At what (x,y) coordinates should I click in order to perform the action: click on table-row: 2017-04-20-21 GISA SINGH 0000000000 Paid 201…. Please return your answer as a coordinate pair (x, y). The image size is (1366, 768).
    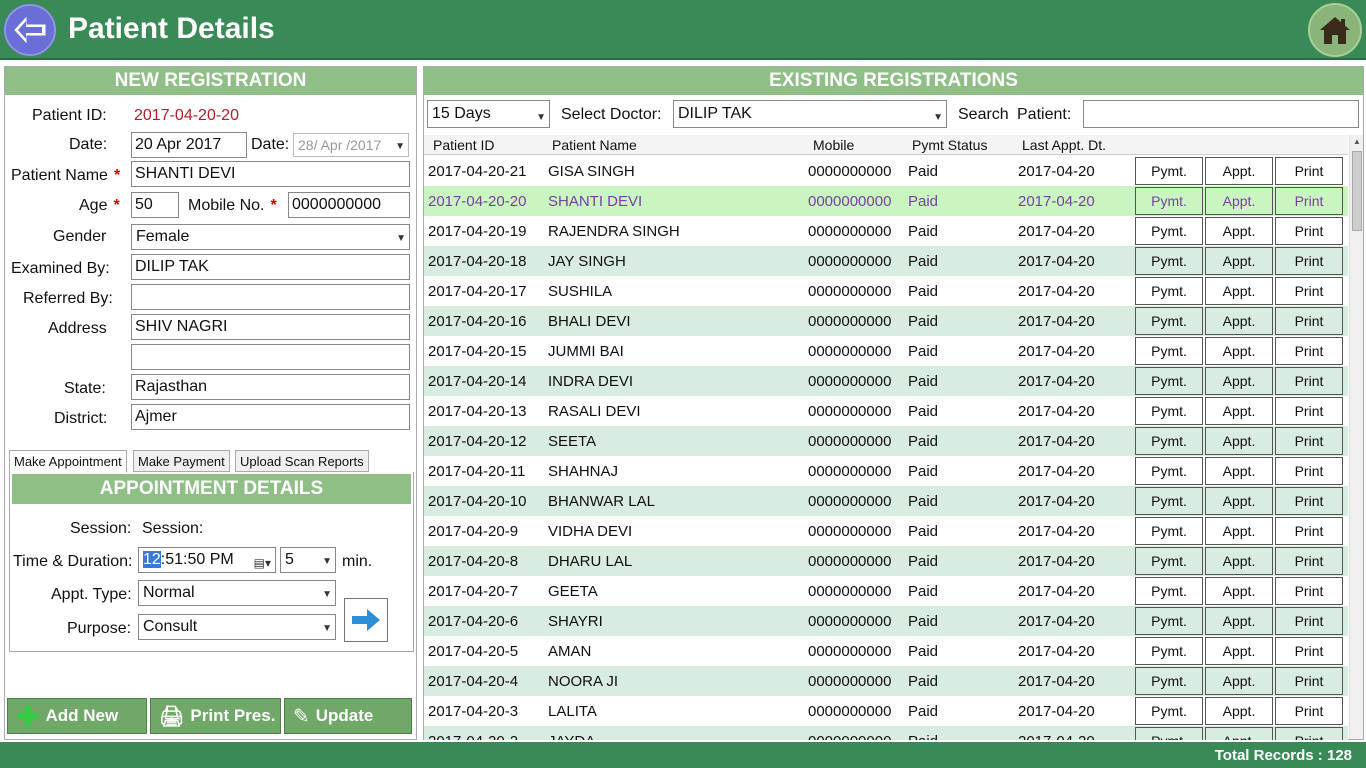
    Looking at the image, I should click on (886, 171).